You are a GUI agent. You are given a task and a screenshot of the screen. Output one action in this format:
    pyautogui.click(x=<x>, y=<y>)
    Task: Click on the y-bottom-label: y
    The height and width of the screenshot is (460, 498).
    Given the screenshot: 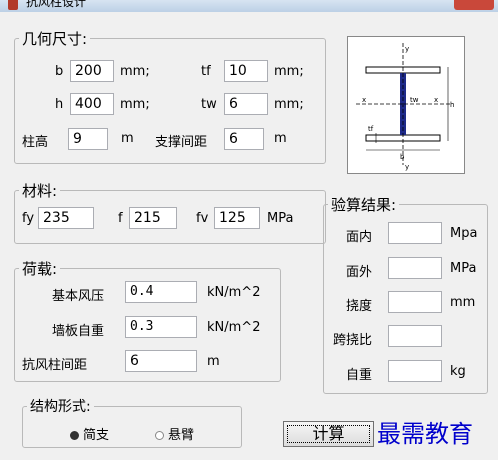 What is the action you would take?
    pyautogui.click(x=407, y=167)
    